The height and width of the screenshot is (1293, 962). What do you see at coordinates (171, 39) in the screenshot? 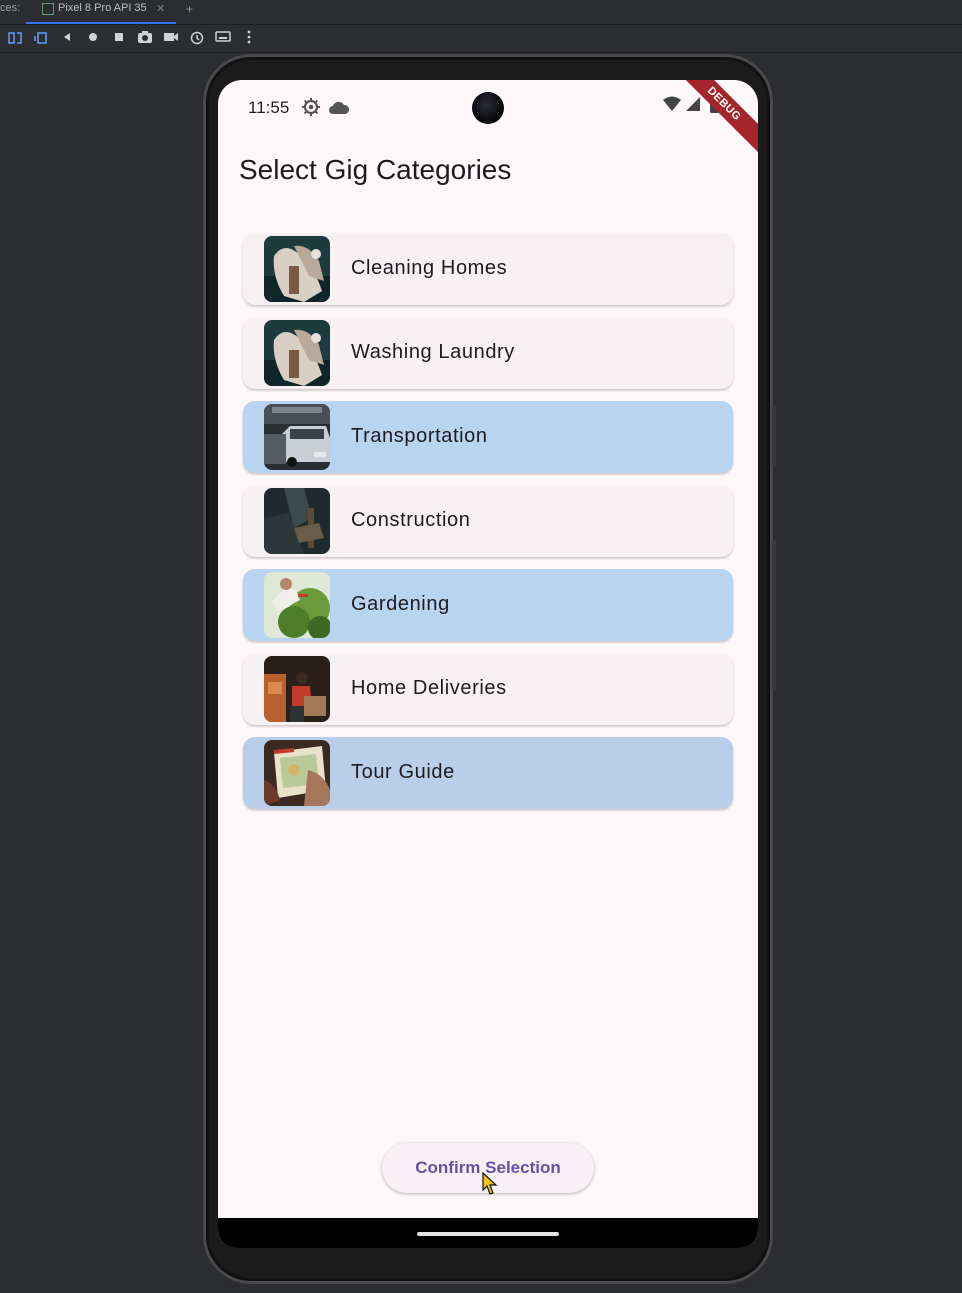
I see `record-icon` at bounding box center [171, 39].